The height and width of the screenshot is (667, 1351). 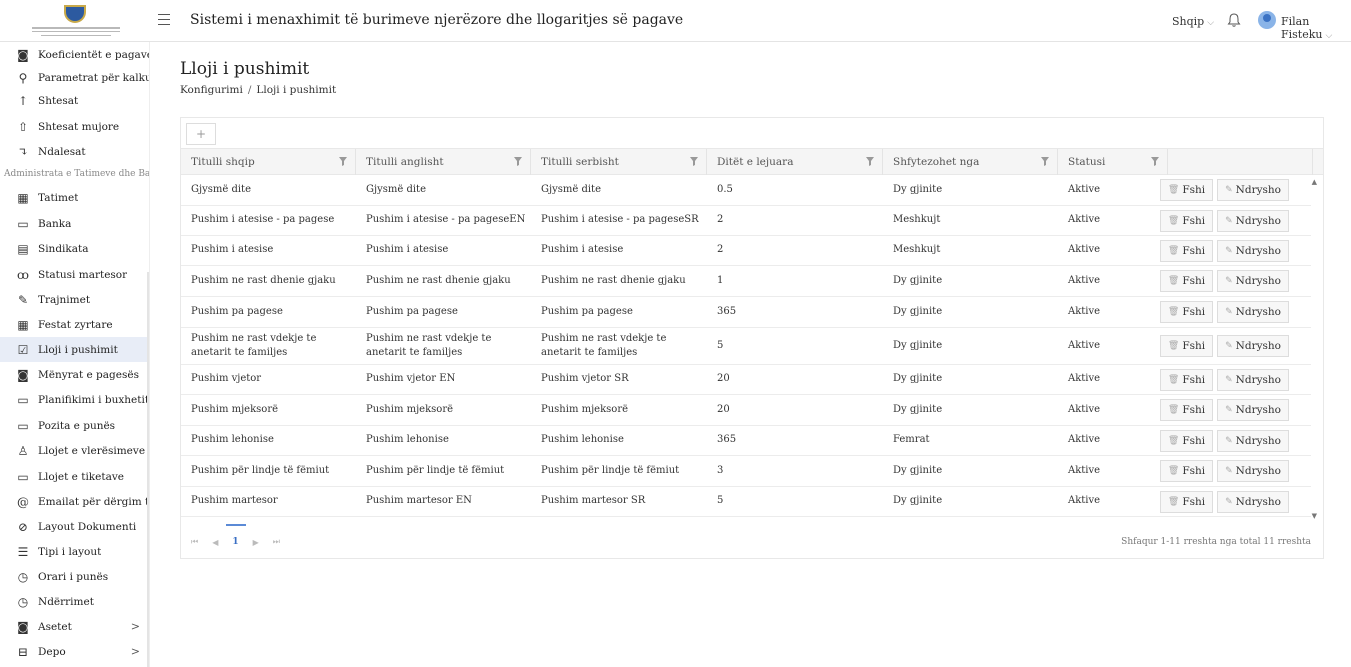 I want to click on sidebar-item-lloji-i-pushimit: ☑ Lloji i pushimit, so click(x=74, y=349).